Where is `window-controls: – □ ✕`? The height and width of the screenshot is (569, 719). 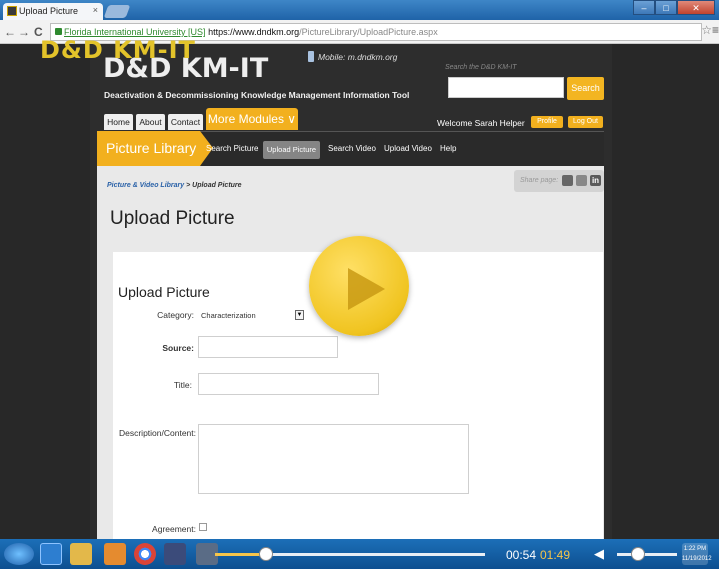
window-controls: – □ ✕ is located at coordinates (674, 7).